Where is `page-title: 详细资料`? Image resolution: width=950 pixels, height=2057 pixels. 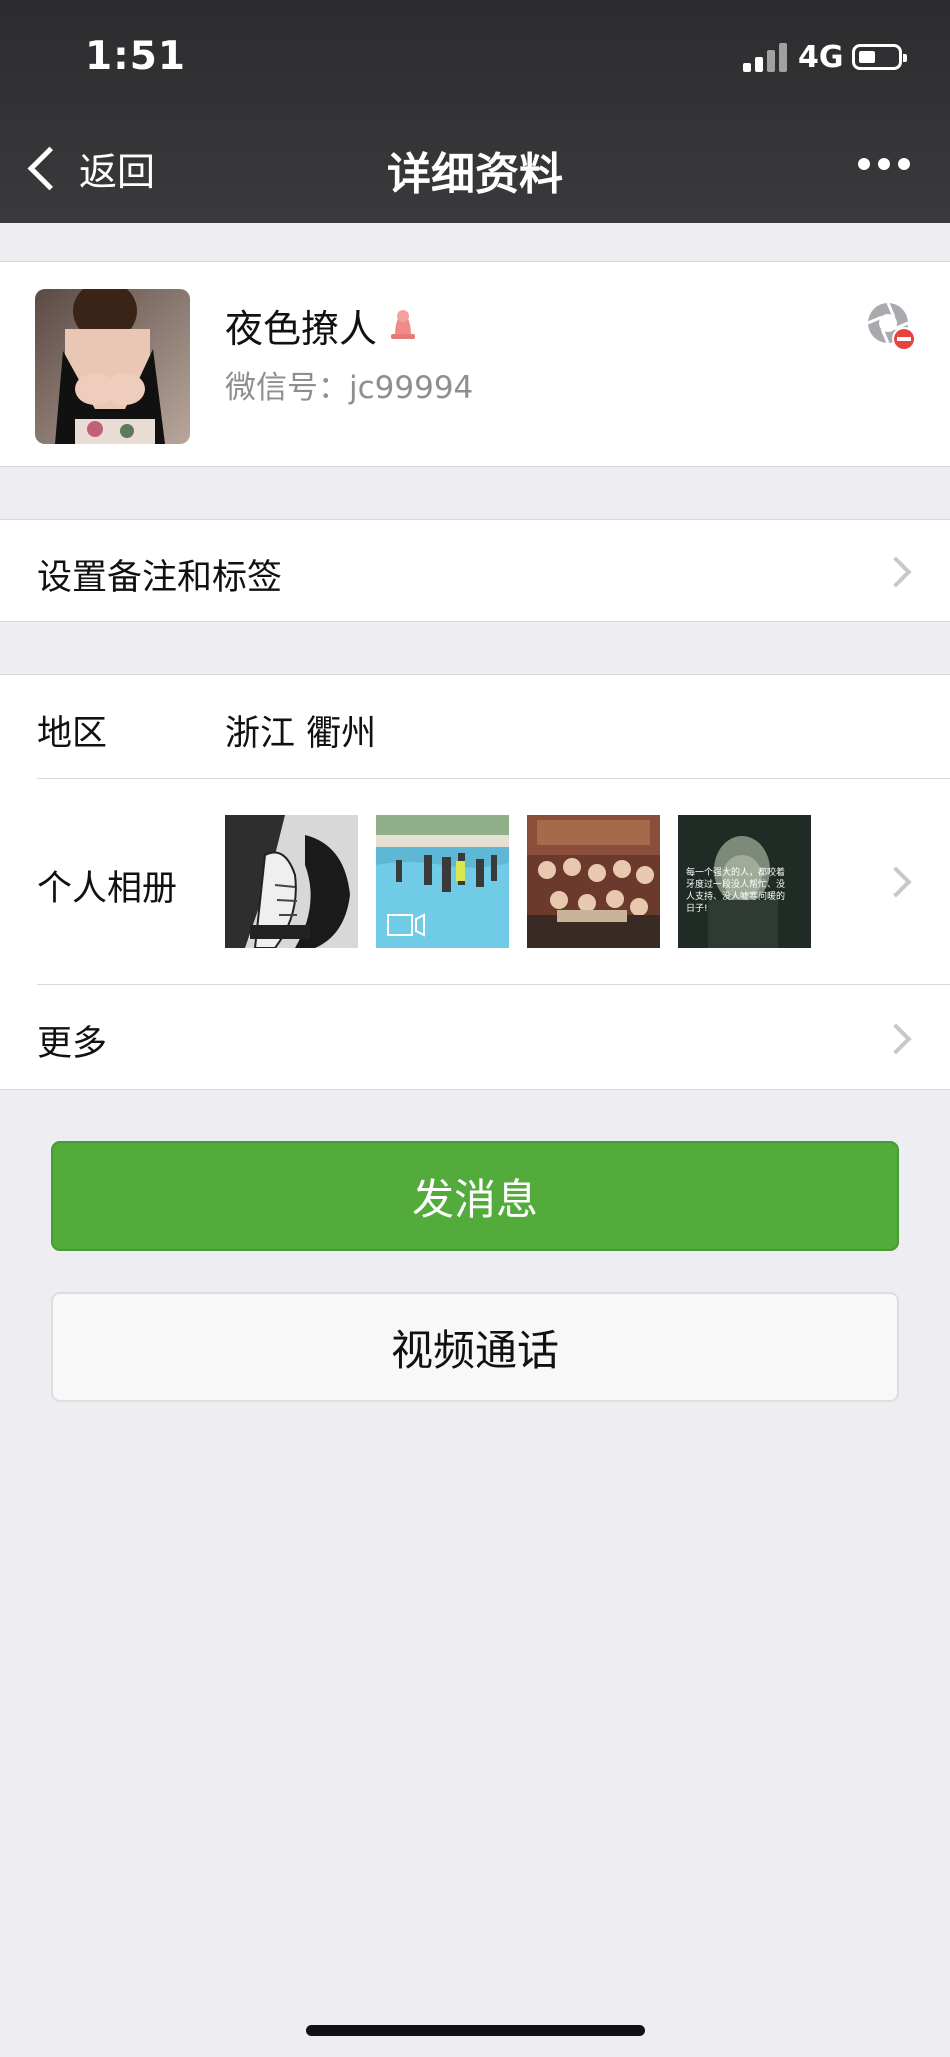
page-title: 详细资料 is located at coordinates (475, 174).